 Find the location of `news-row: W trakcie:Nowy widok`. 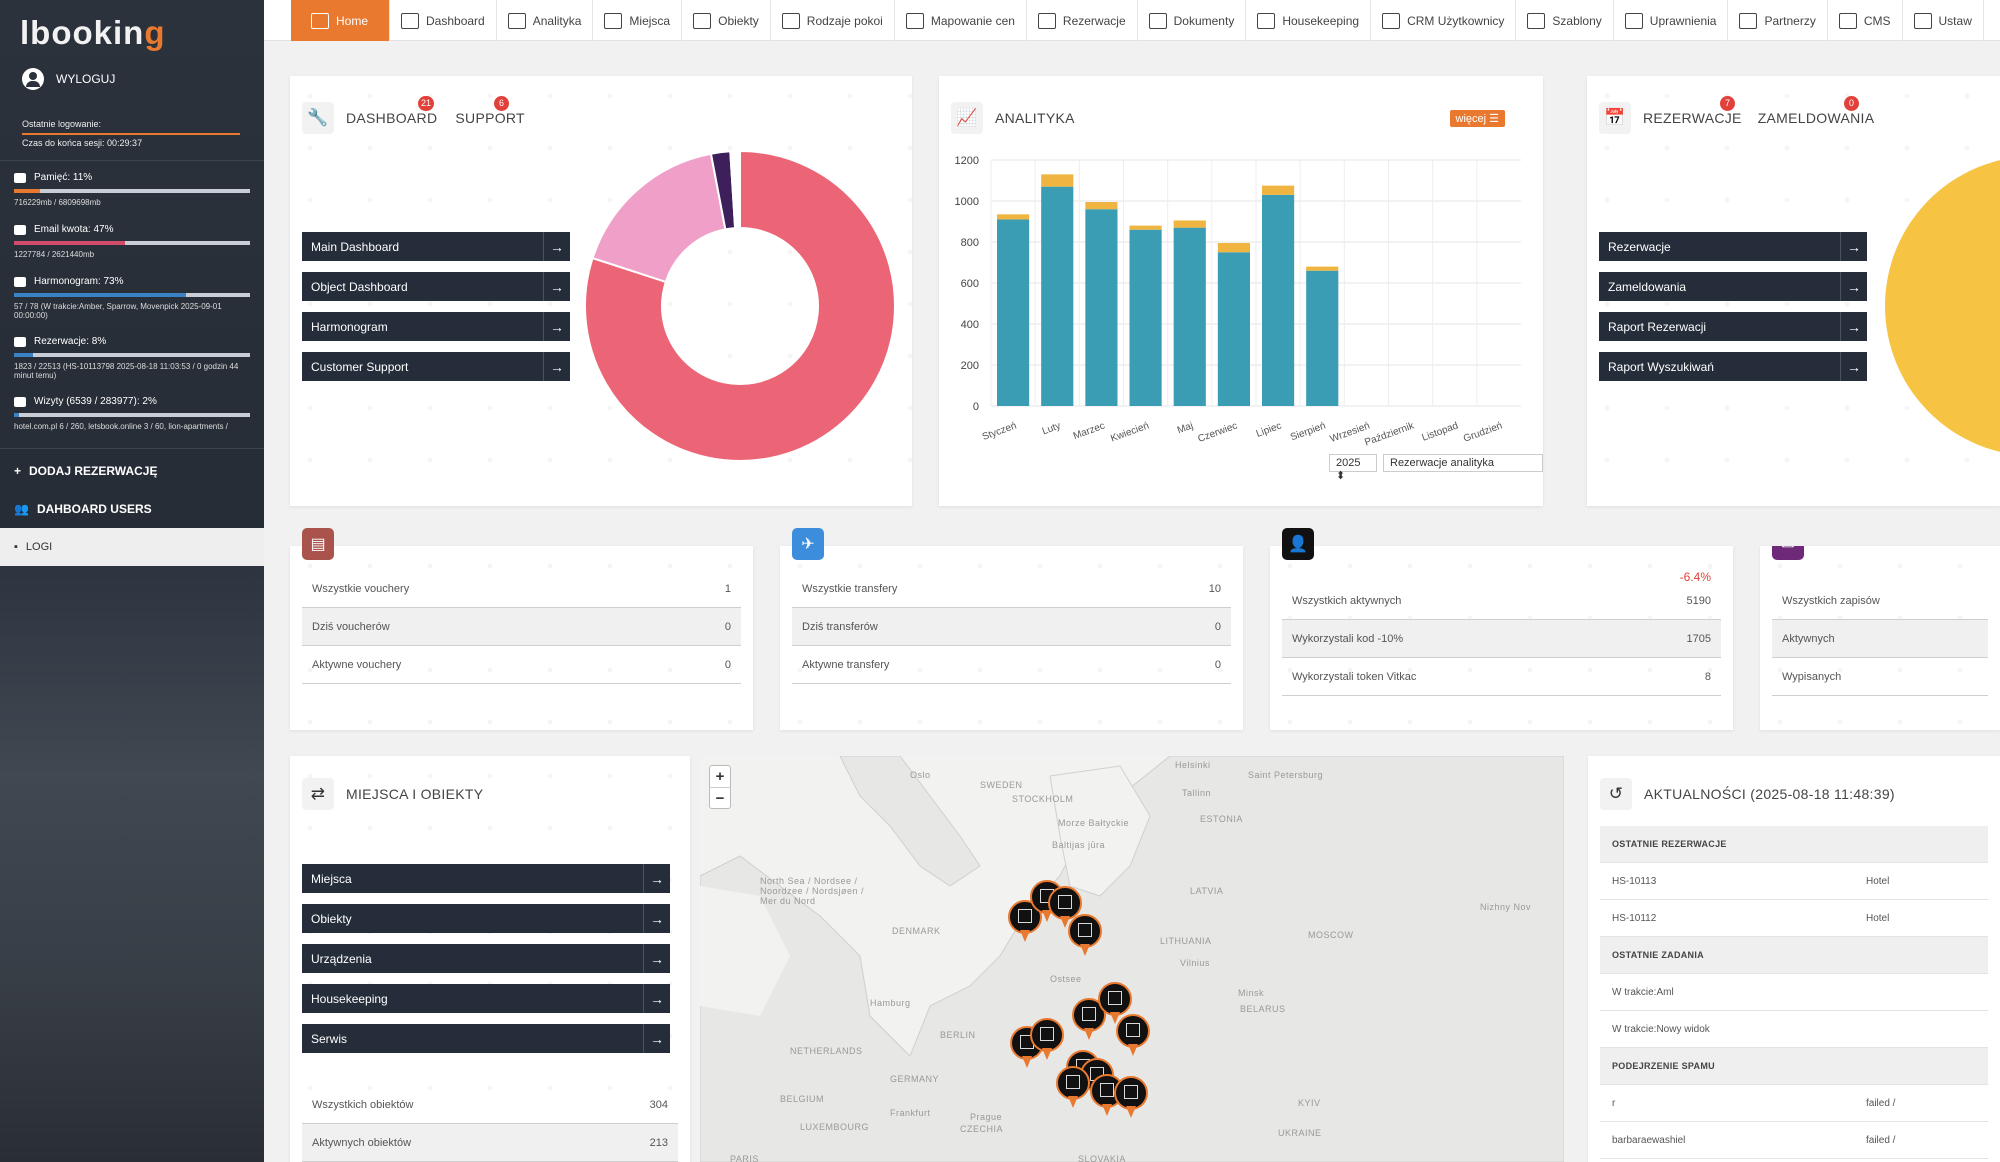

news-row: W trakcie:Nowy widok is located at coordinates (1794, 1029).